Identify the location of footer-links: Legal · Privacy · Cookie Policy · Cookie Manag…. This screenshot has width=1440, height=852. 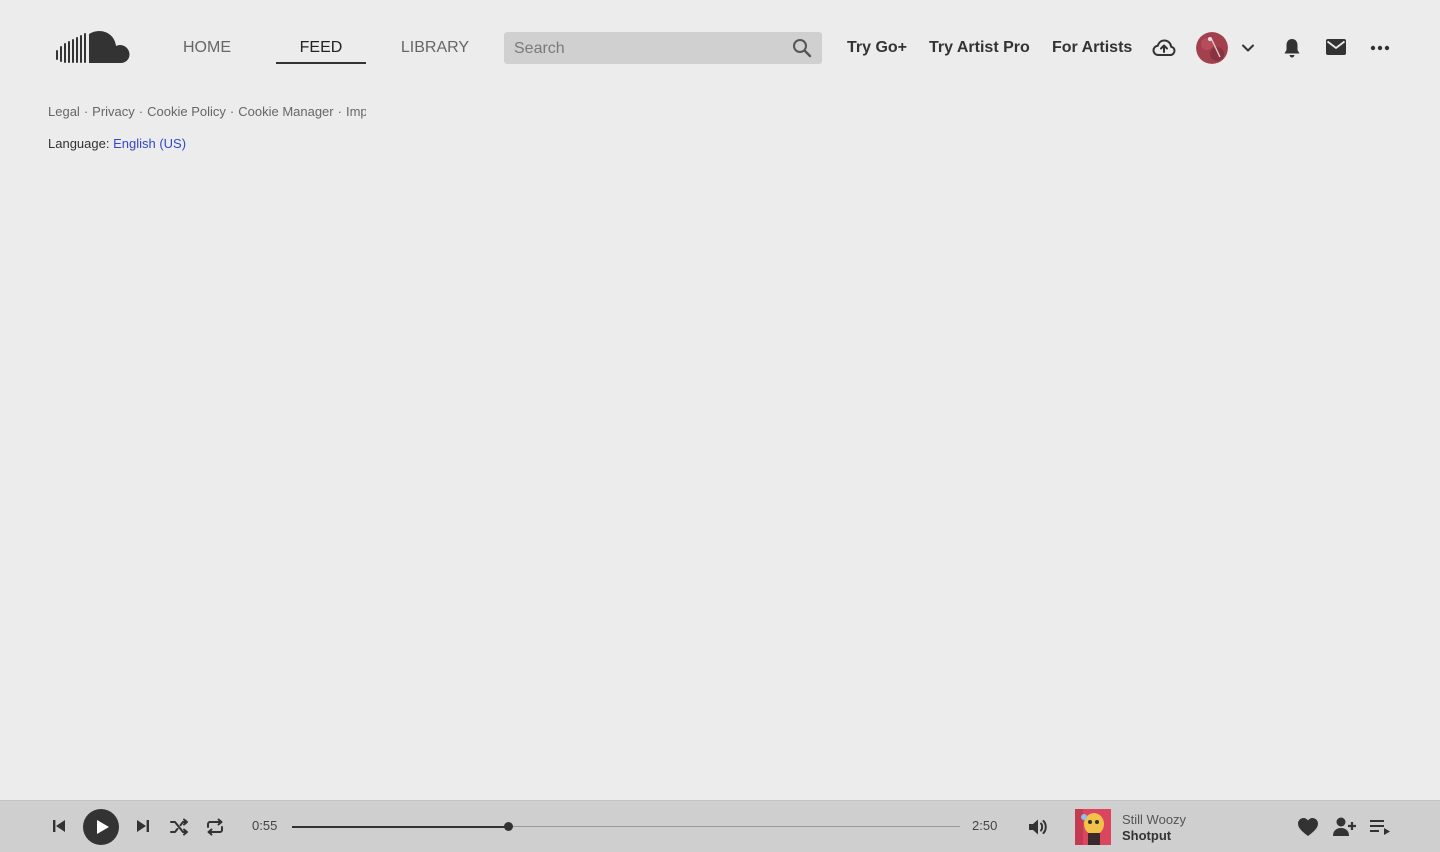
(207, 113).